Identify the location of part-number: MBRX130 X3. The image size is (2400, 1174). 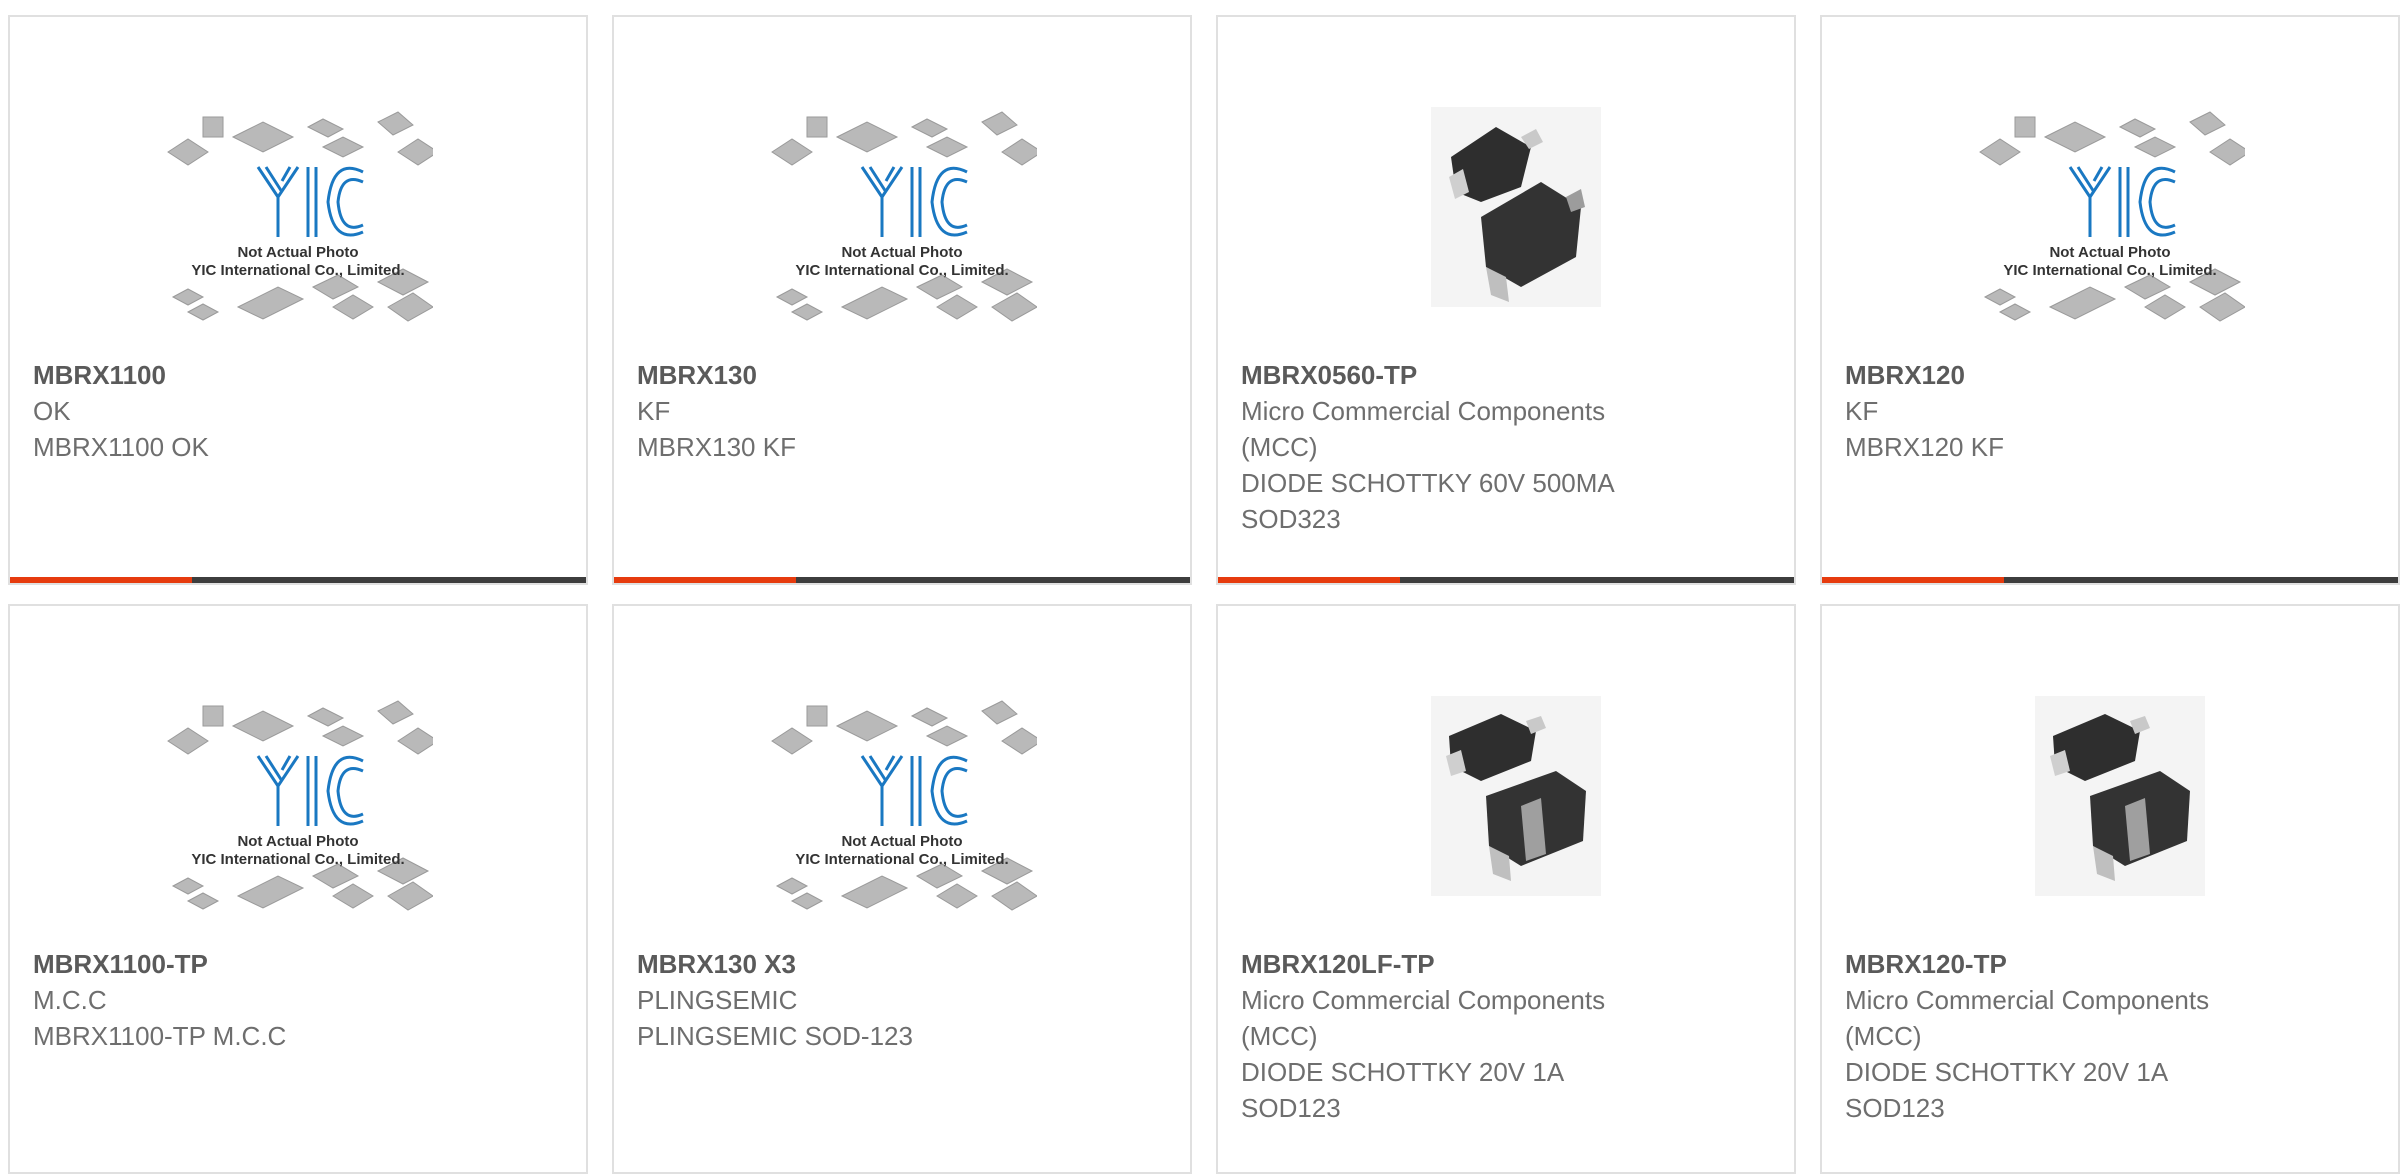
(893, 964).